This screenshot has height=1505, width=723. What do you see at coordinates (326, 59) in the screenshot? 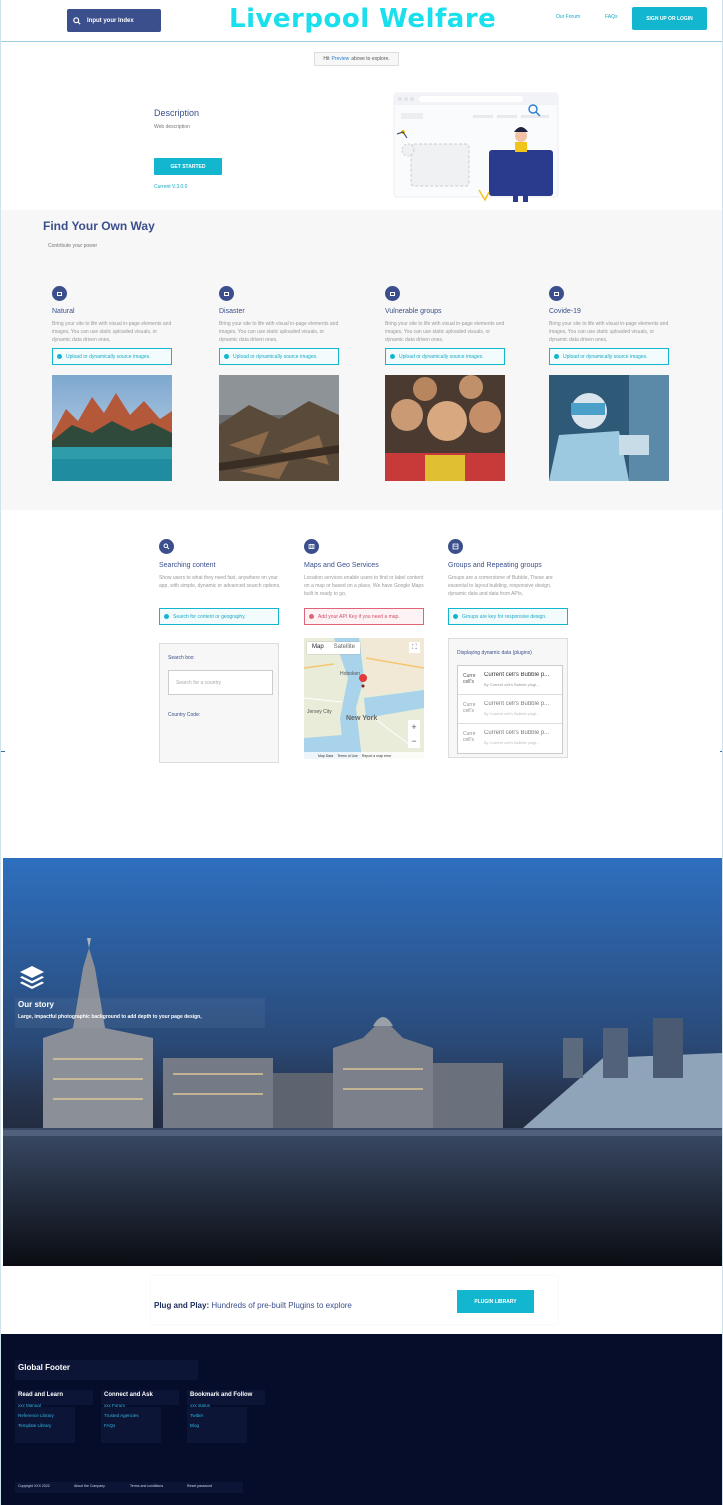
I see `notice-prefix: Hit` at bounding box center [326, 59].